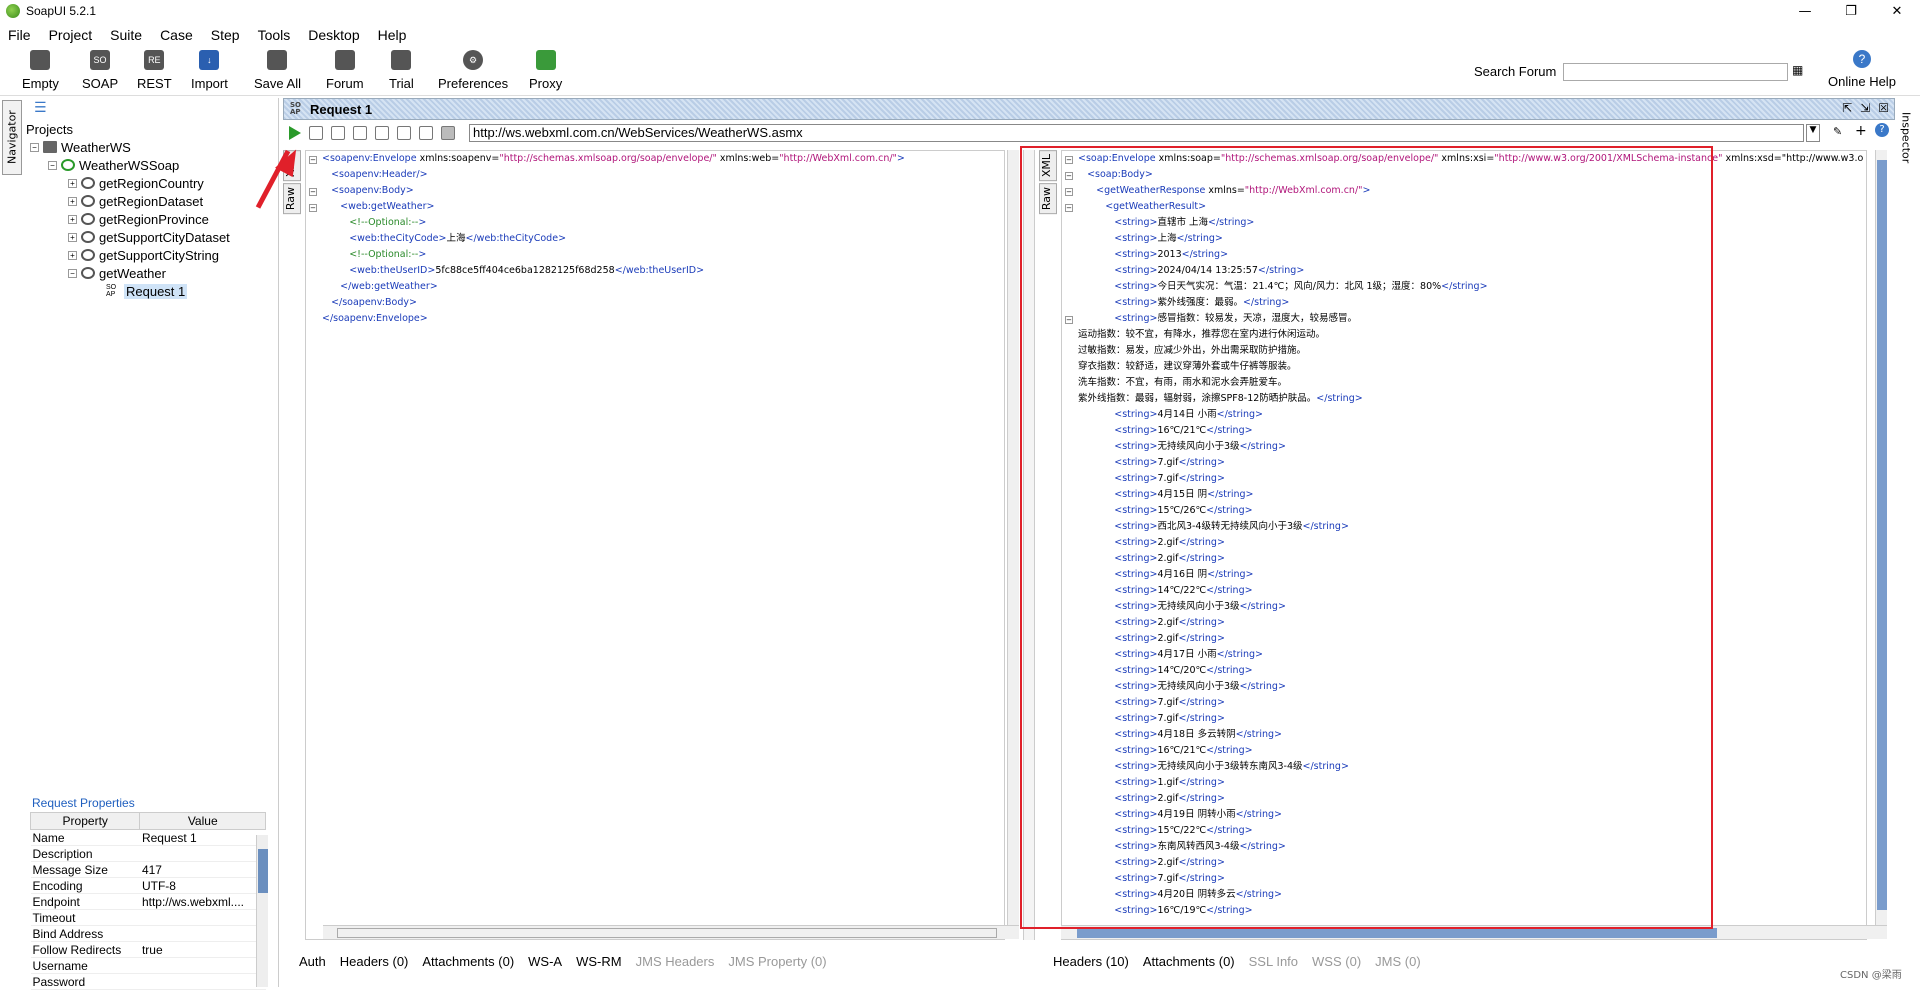 The height and width of the screenshot is (990, 1920). Describe the element at coordinates (1470, 223) in the screenshot. I see `code-line: <string>直辖市 上海</string>` at that location.